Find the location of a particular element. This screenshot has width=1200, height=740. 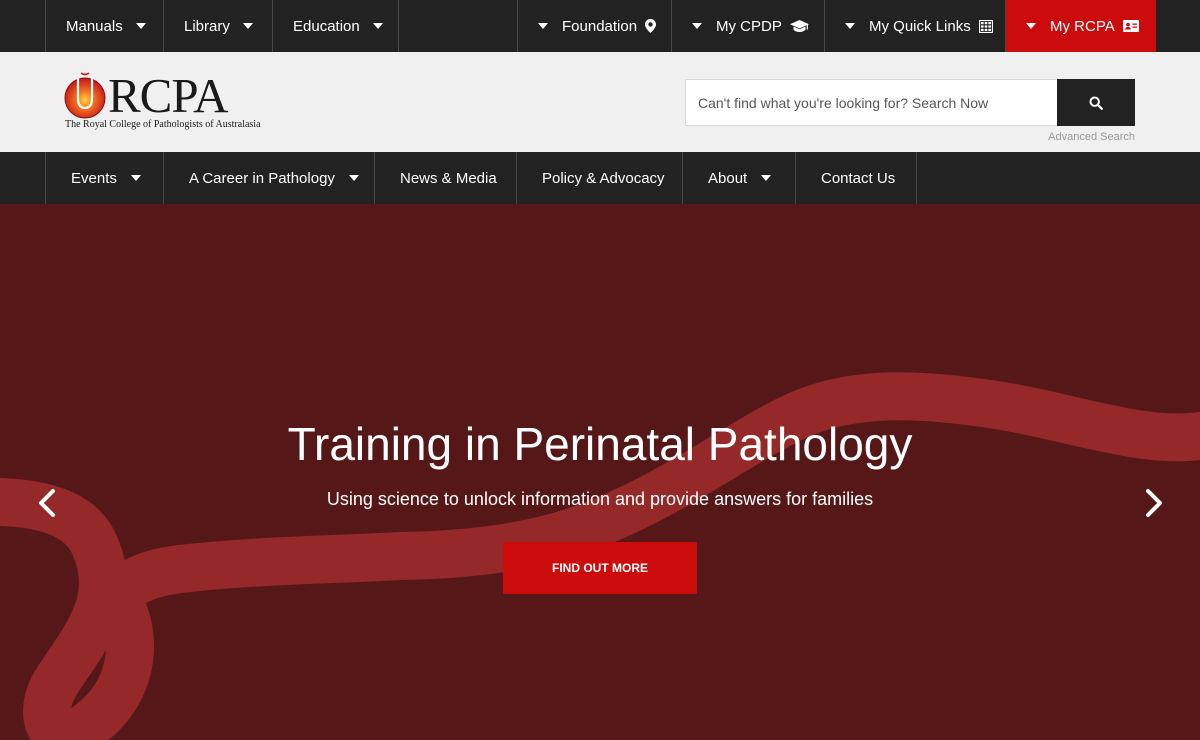

chevron-right-icon is located at coordinates (1154, 503).